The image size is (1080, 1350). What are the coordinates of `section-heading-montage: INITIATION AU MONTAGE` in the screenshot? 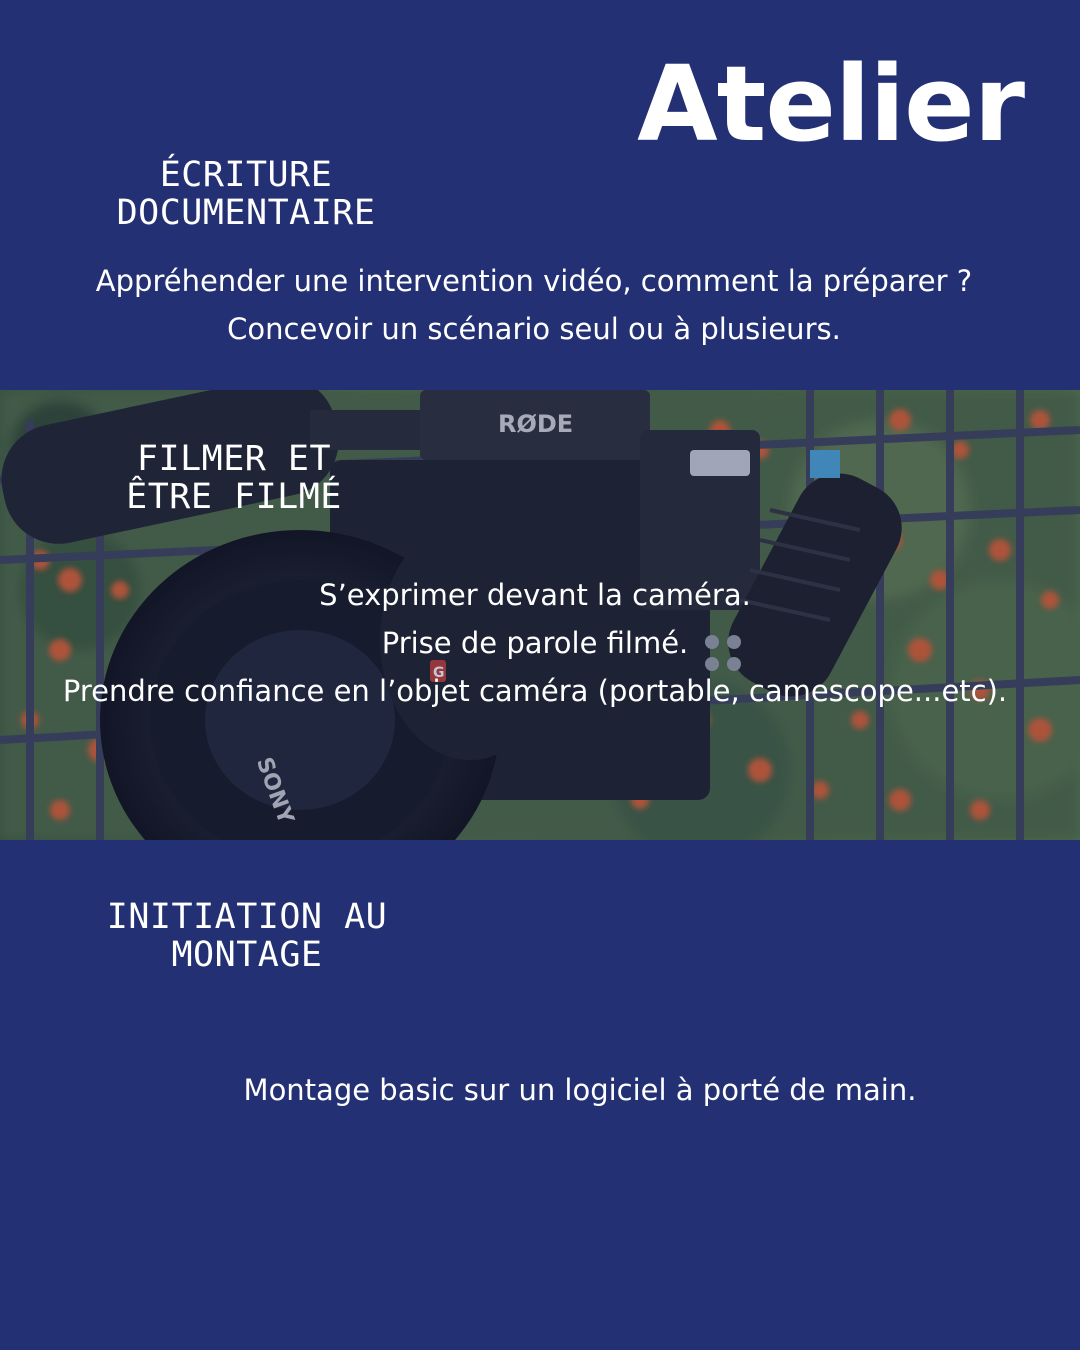 It's located at (247, 936).